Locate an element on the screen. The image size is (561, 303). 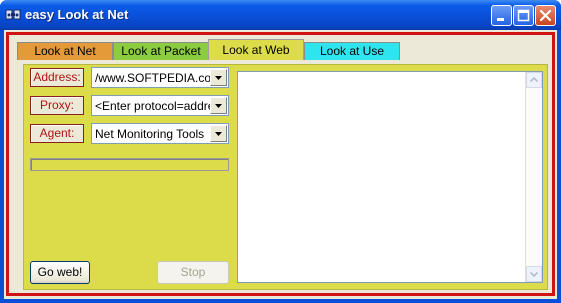
tab-look-at-use: Look at Use is located at coordinates (352, 51).